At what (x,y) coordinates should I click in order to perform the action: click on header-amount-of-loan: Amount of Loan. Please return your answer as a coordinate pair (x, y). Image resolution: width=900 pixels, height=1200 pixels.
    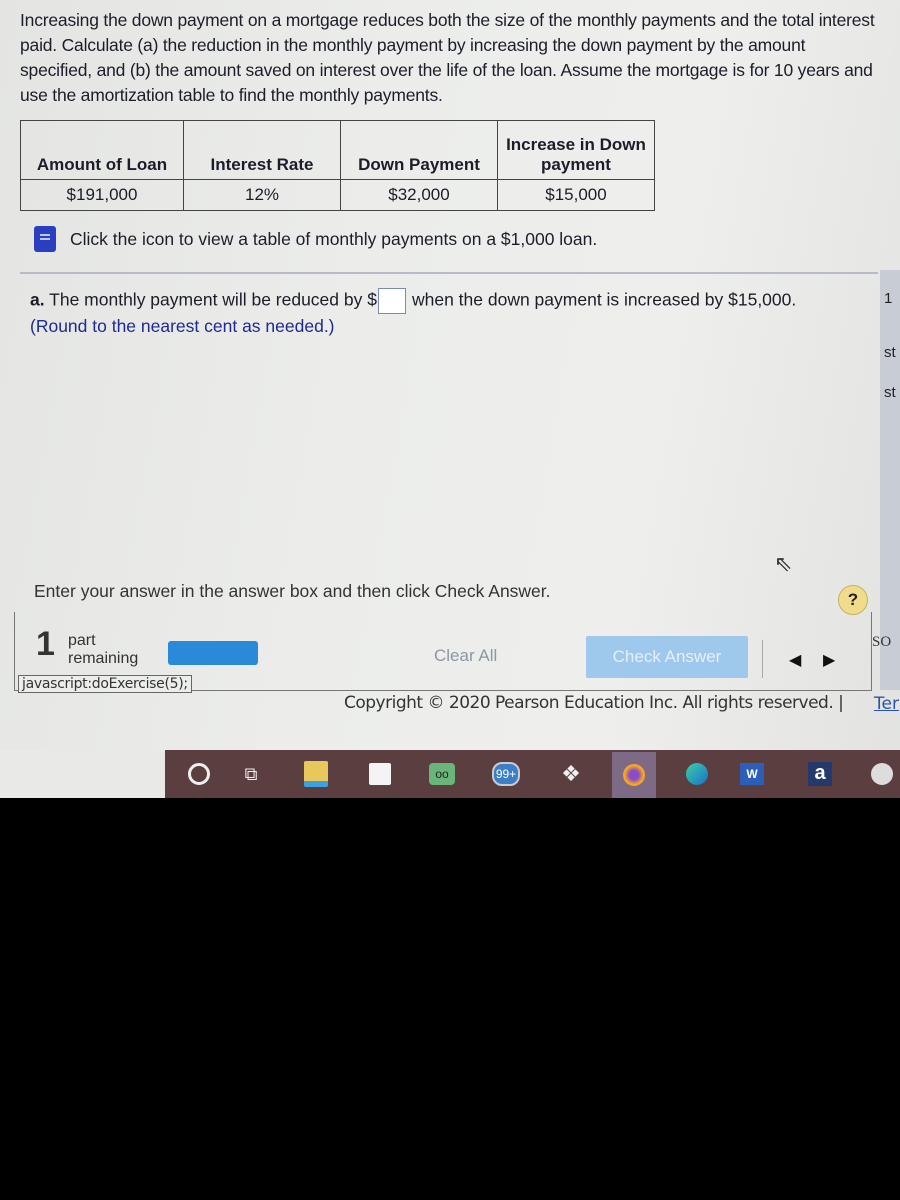
    Looking at the image, I should click on (102, 150).